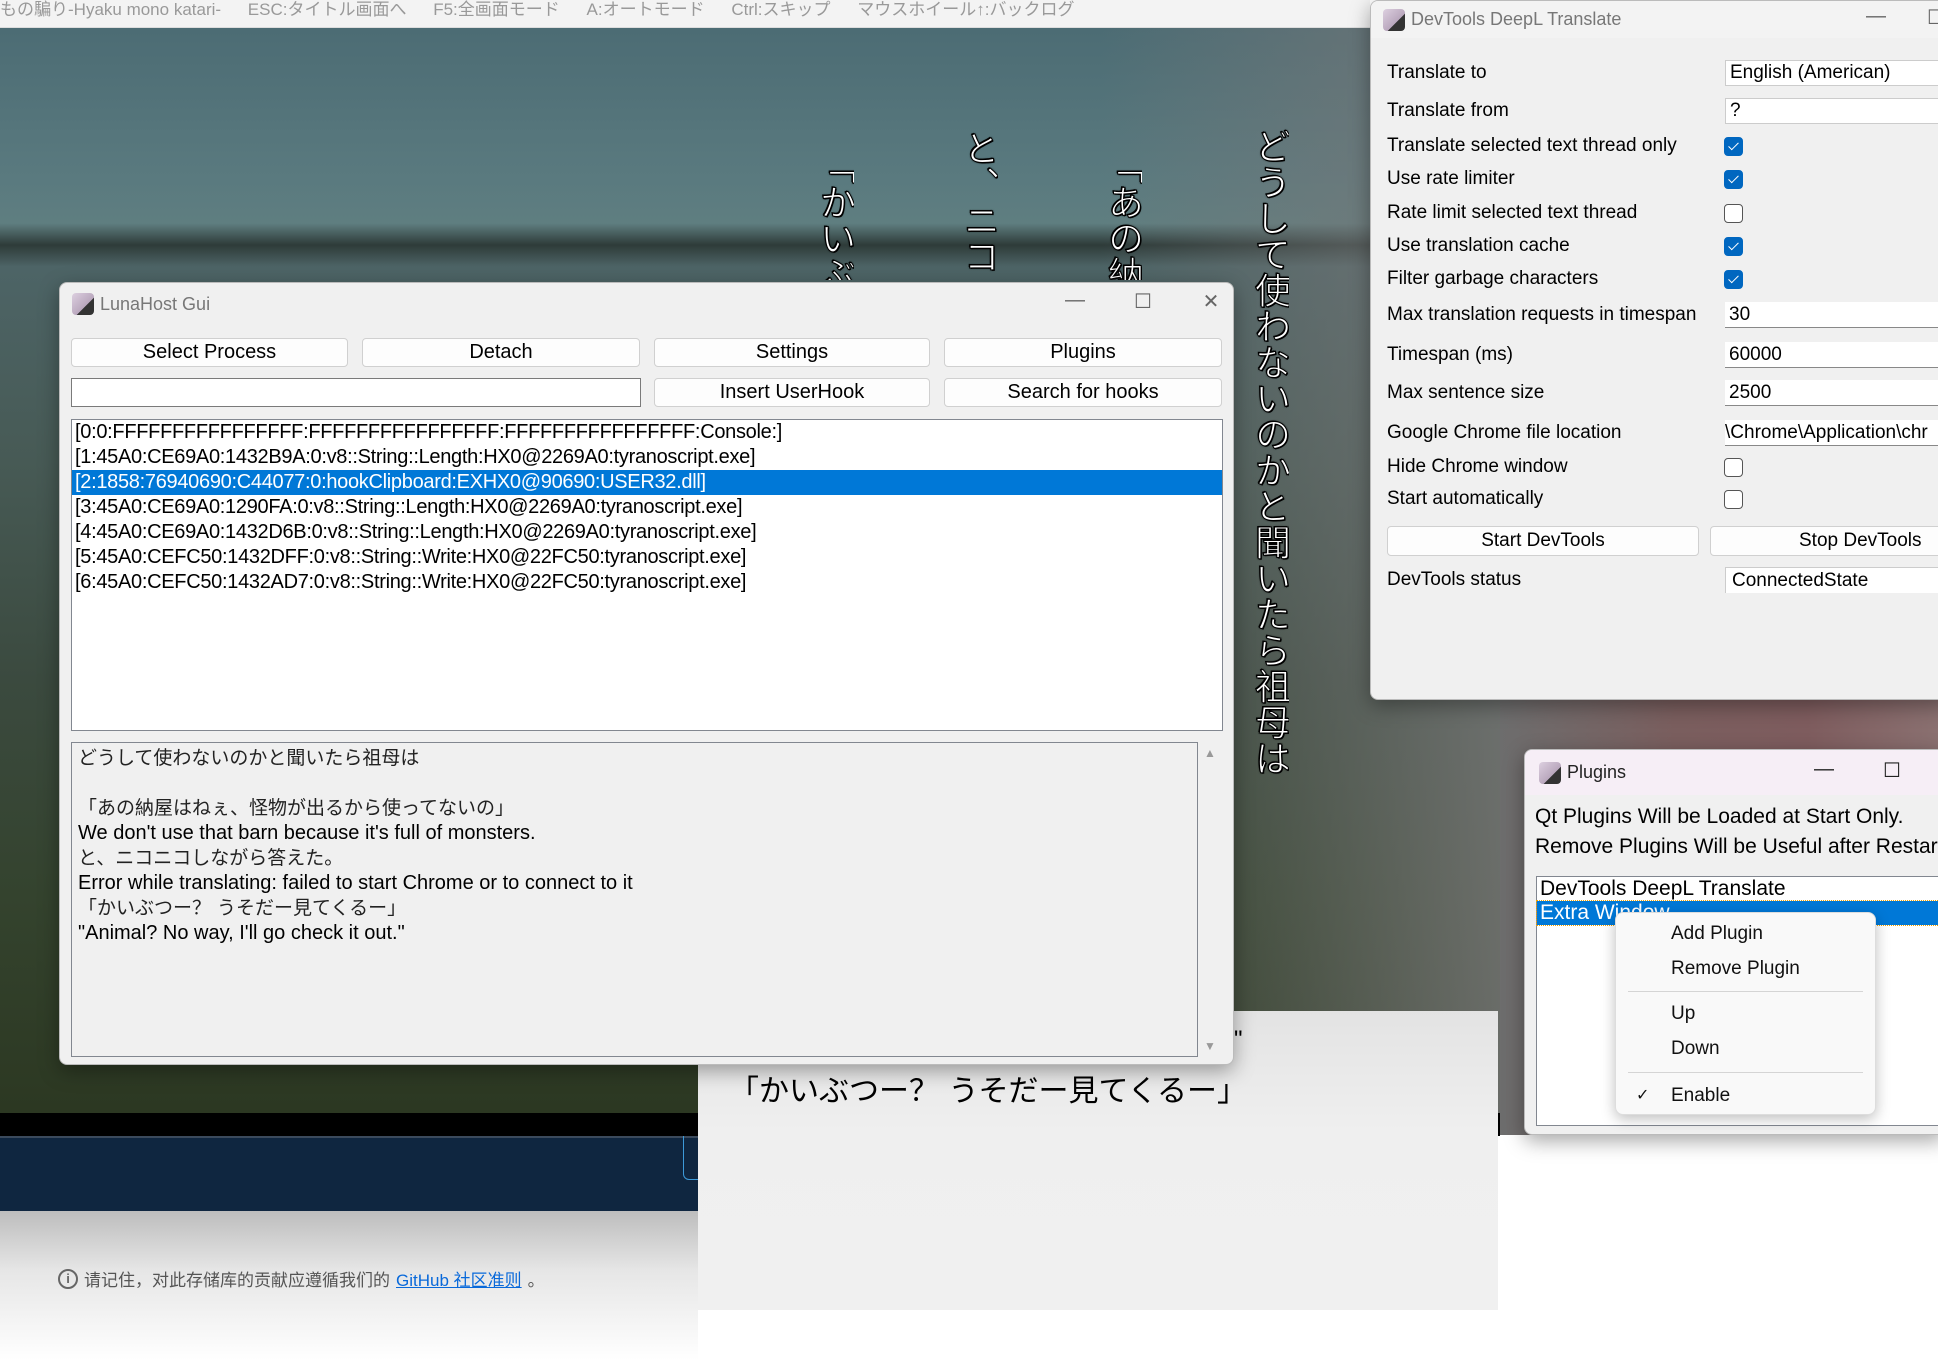  Describe the element at coordinates (1238, 1039) in the screenshot. I see `subtitle-quote-mark: "` at that location.